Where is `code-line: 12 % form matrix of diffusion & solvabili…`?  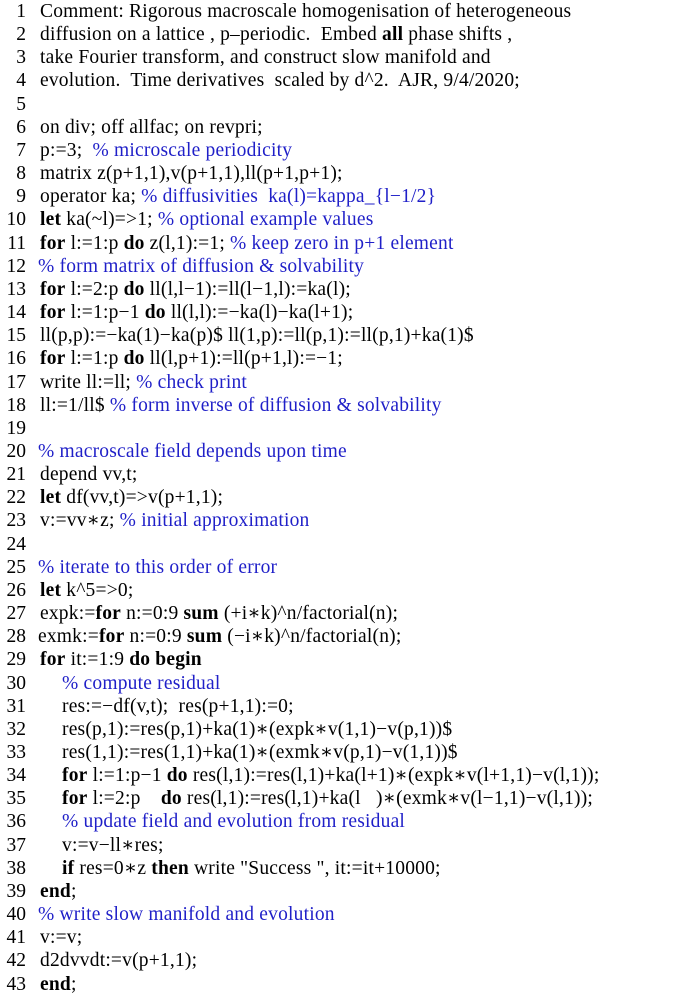 code-line: 12 % form matrix of diffusion & solvabili… is located at coordinates (342, 266).